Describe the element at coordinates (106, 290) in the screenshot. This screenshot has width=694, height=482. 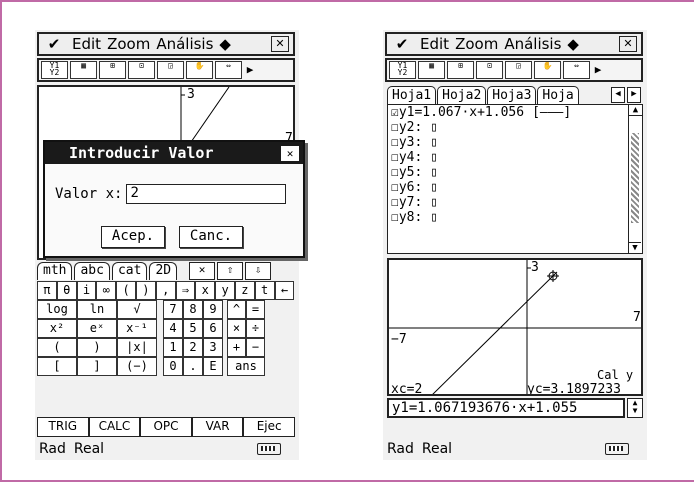
I see `keyboard-key: ∞` at that location.